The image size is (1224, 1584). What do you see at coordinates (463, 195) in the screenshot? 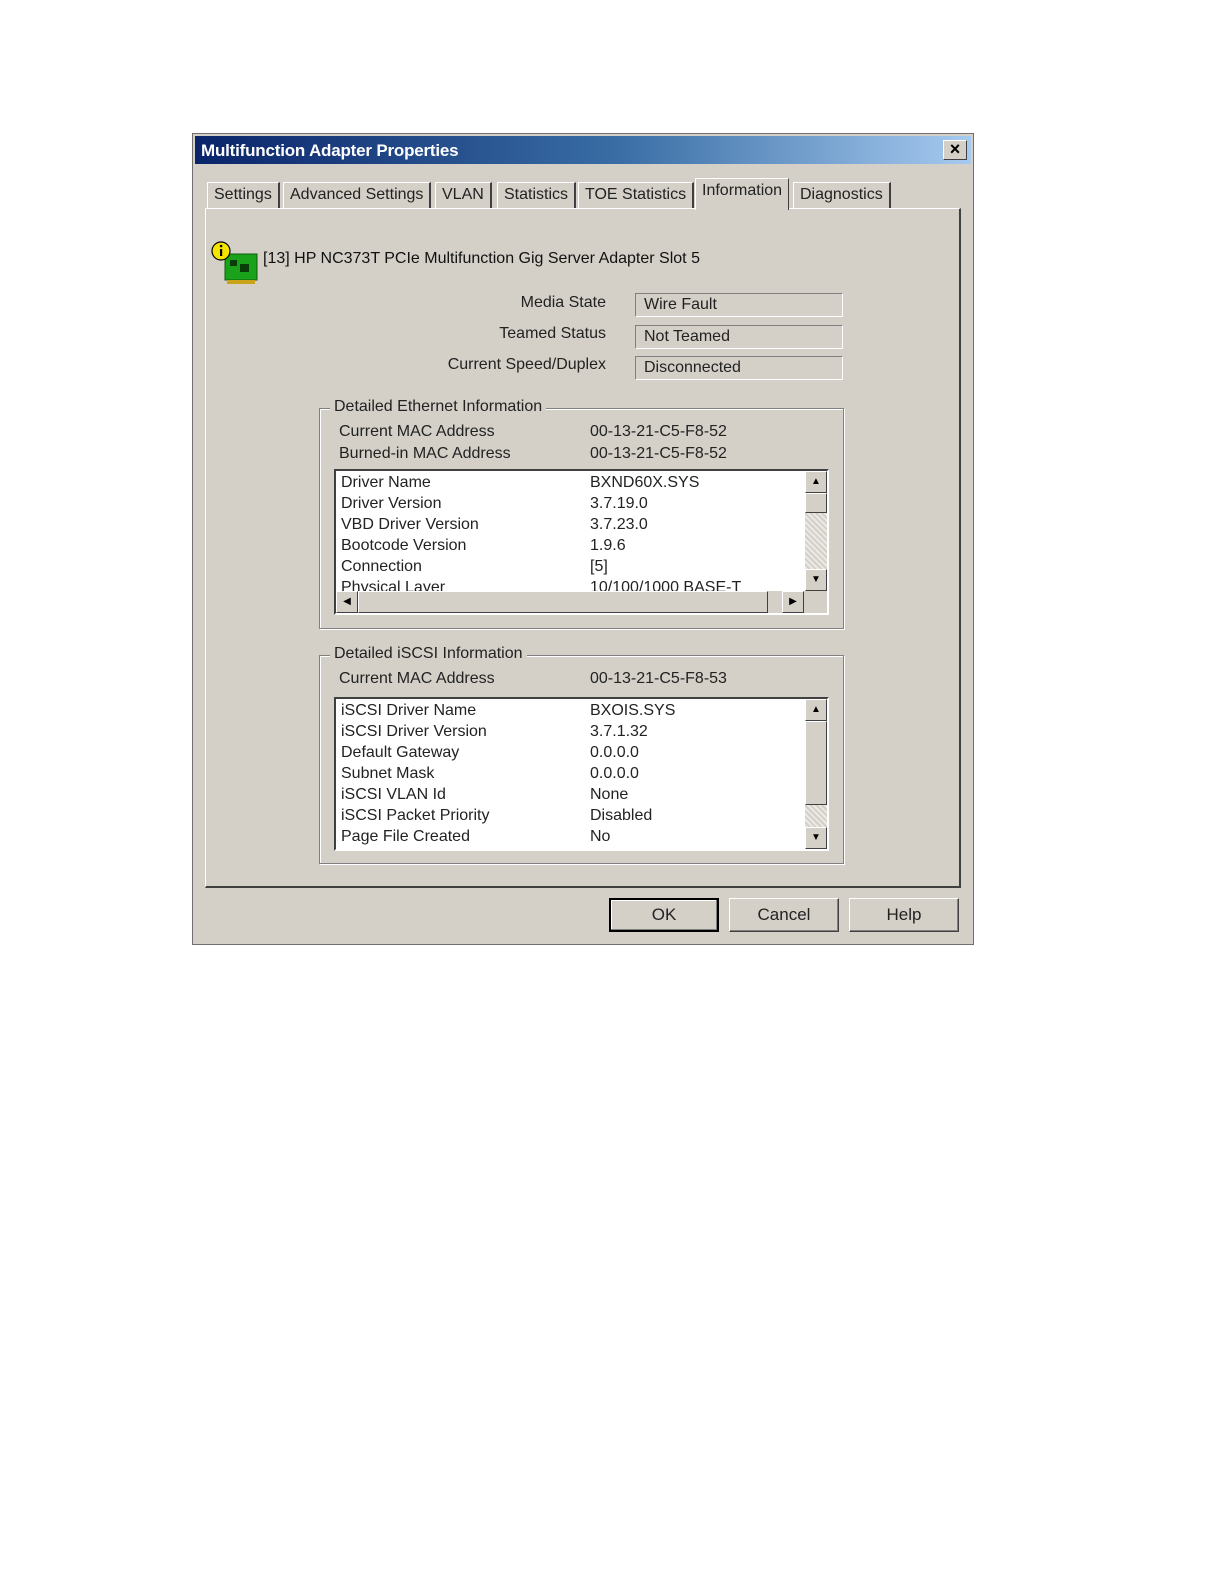
I see `tab-vlan: VLAN` at bounding box center [463, 195].